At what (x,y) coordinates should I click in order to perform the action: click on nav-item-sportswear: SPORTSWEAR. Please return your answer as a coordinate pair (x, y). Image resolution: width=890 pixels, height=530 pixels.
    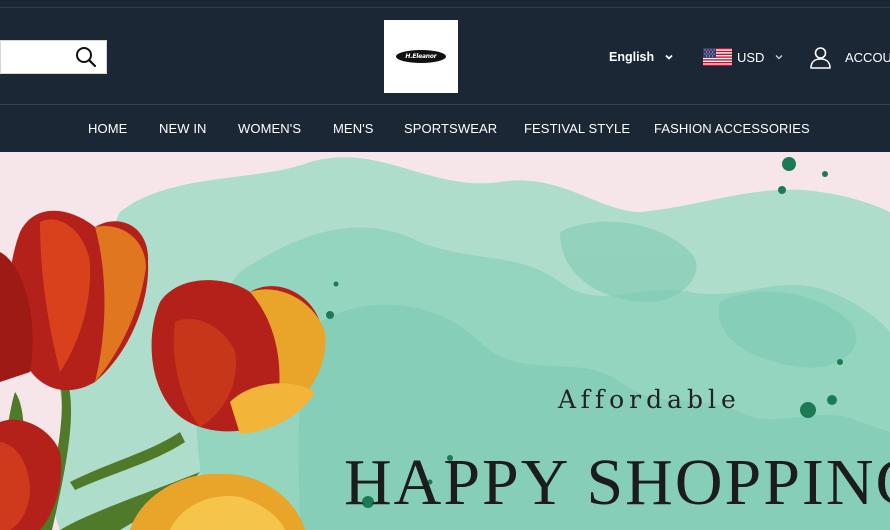
    Looking at the image, I should click on (450, 128).